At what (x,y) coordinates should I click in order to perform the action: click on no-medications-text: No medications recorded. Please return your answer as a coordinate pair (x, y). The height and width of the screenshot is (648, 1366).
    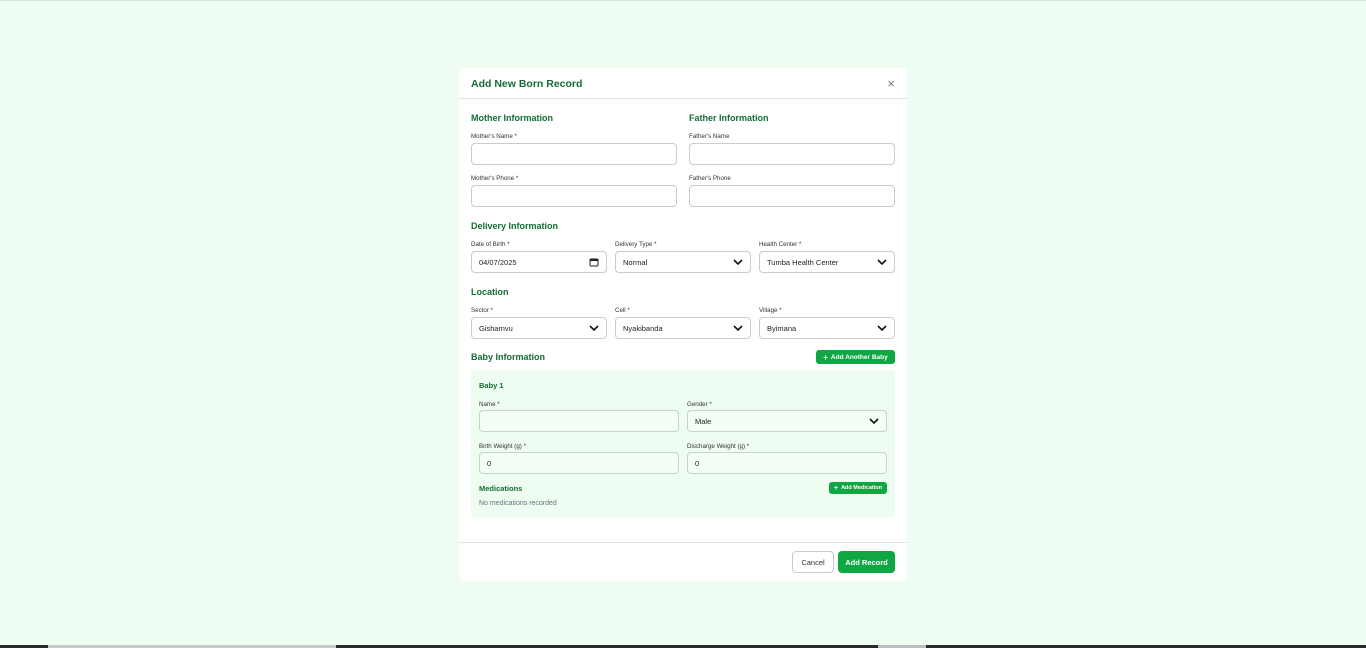
    Looking at the image, I should click on (518, 503).